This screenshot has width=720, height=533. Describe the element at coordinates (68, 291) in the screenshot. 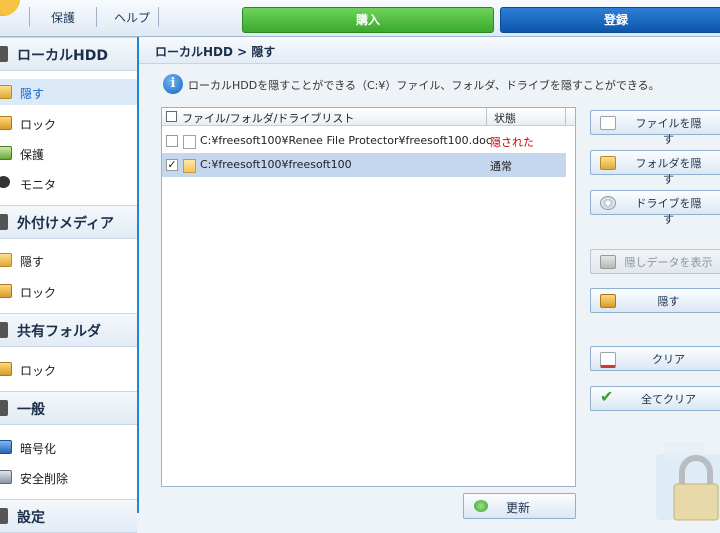

I see `sidebar-item-external-lock: ロック` at that location.